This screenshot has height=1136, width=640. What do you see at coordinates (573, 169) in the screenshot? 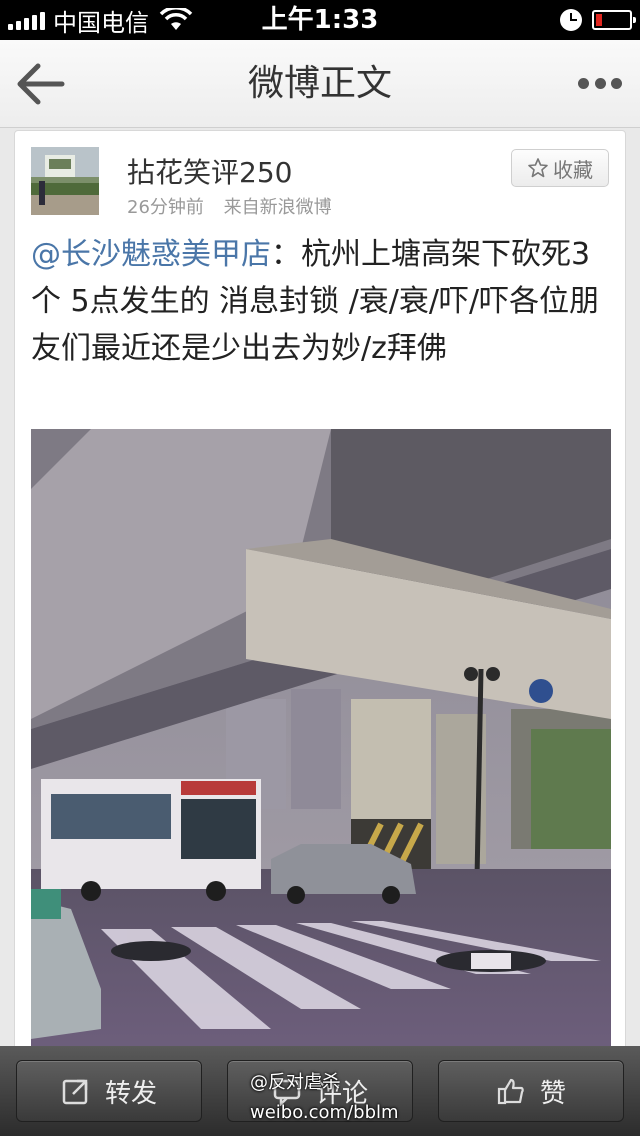
I see `favorite-label: 收藏` at bounding box center [573, 169].